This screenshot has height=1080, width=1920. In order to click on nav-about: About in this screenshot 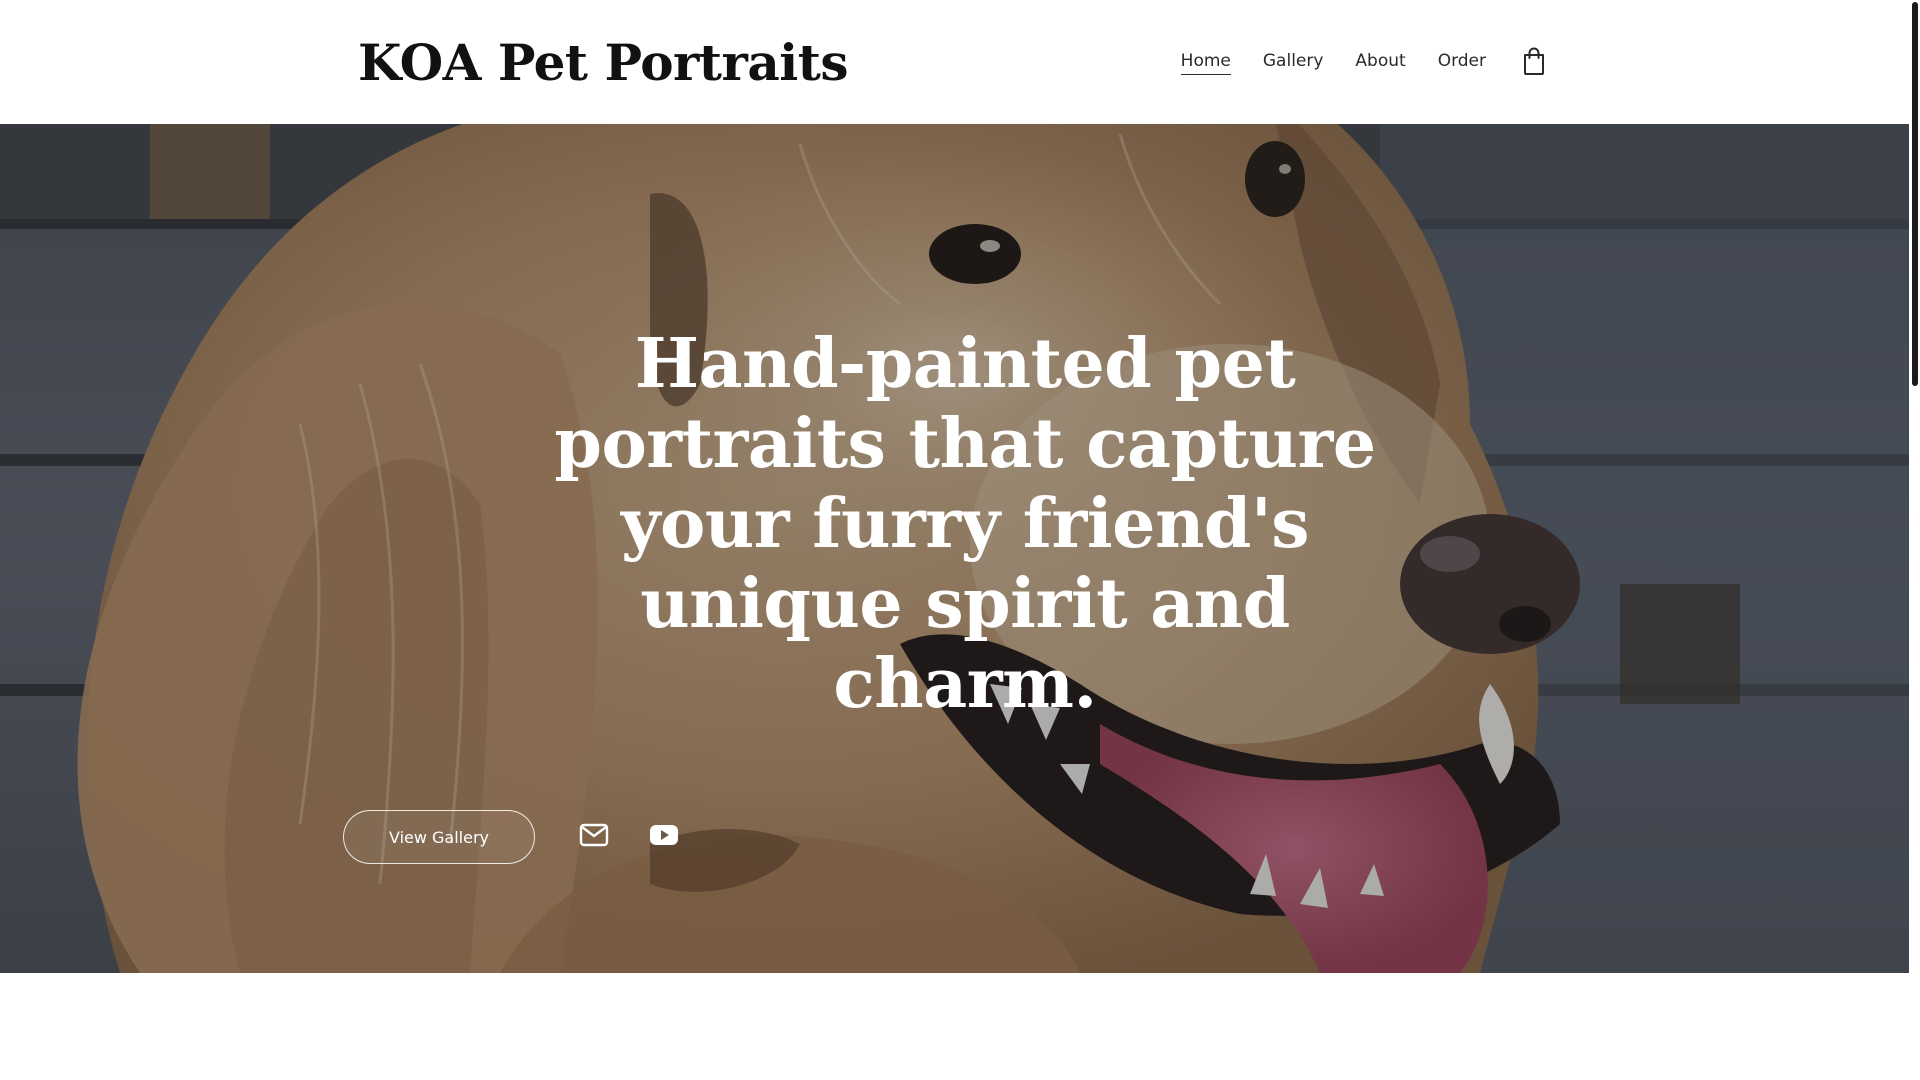, I will do `click(1380, 61)`.